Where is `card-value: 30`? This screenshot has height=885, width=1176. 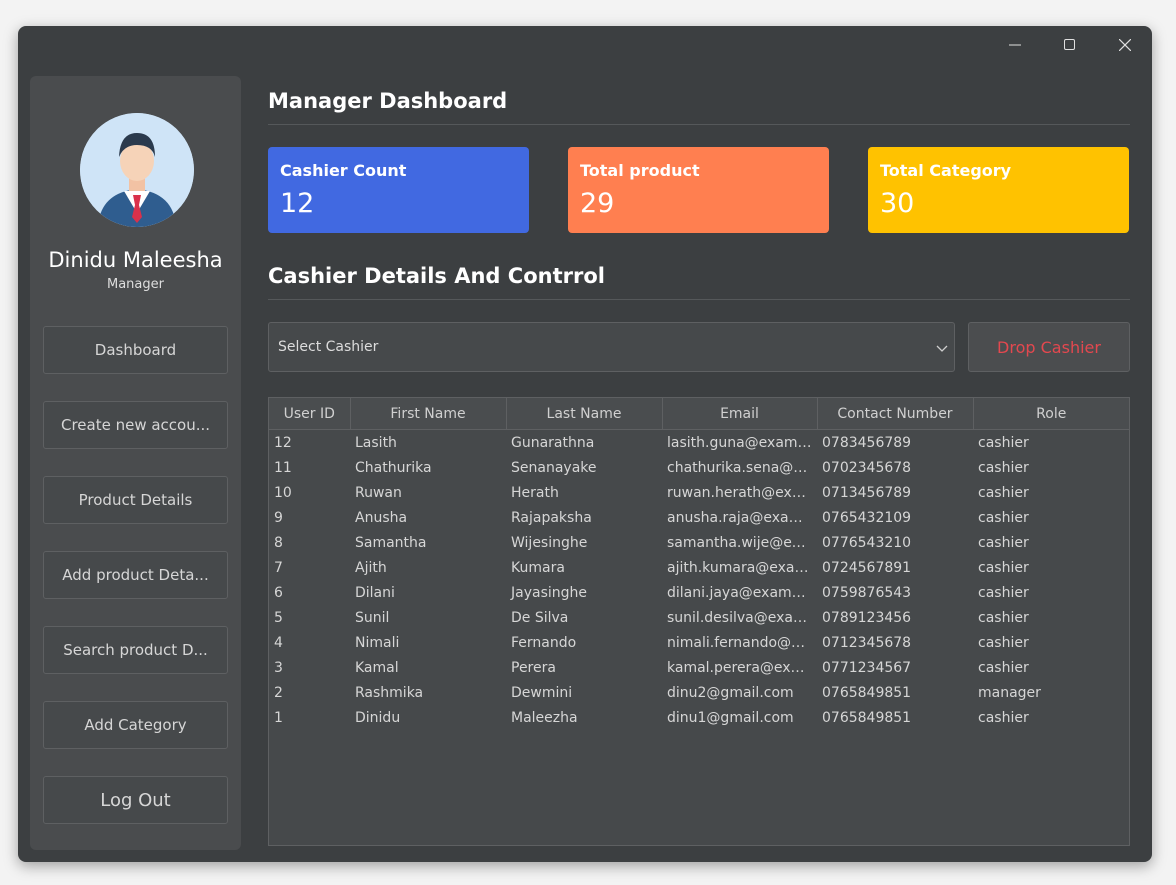
card-value: 30 is located at coordinates (897, 203).